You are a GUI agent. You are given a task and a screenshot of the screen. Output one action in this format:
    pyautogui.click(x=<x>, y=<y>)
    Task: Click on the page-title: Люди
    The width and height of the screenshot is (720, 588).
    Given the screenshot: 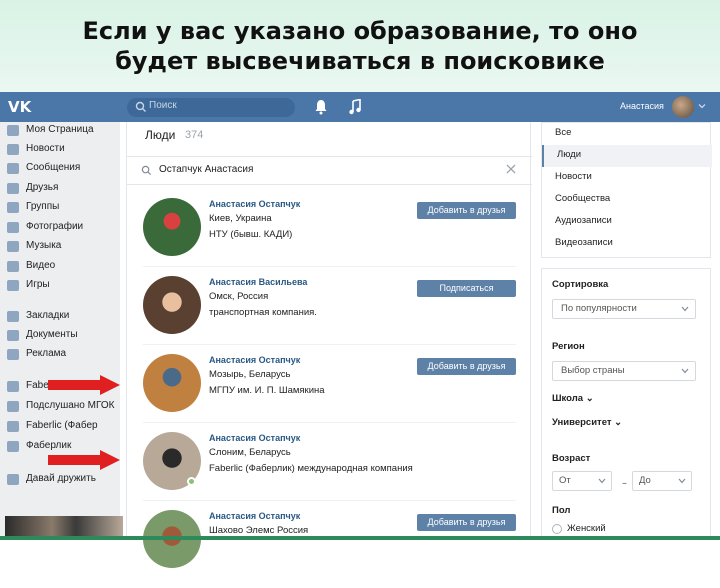 What is the action you would take?
    pyautogui.click(x=160, y=135)
    